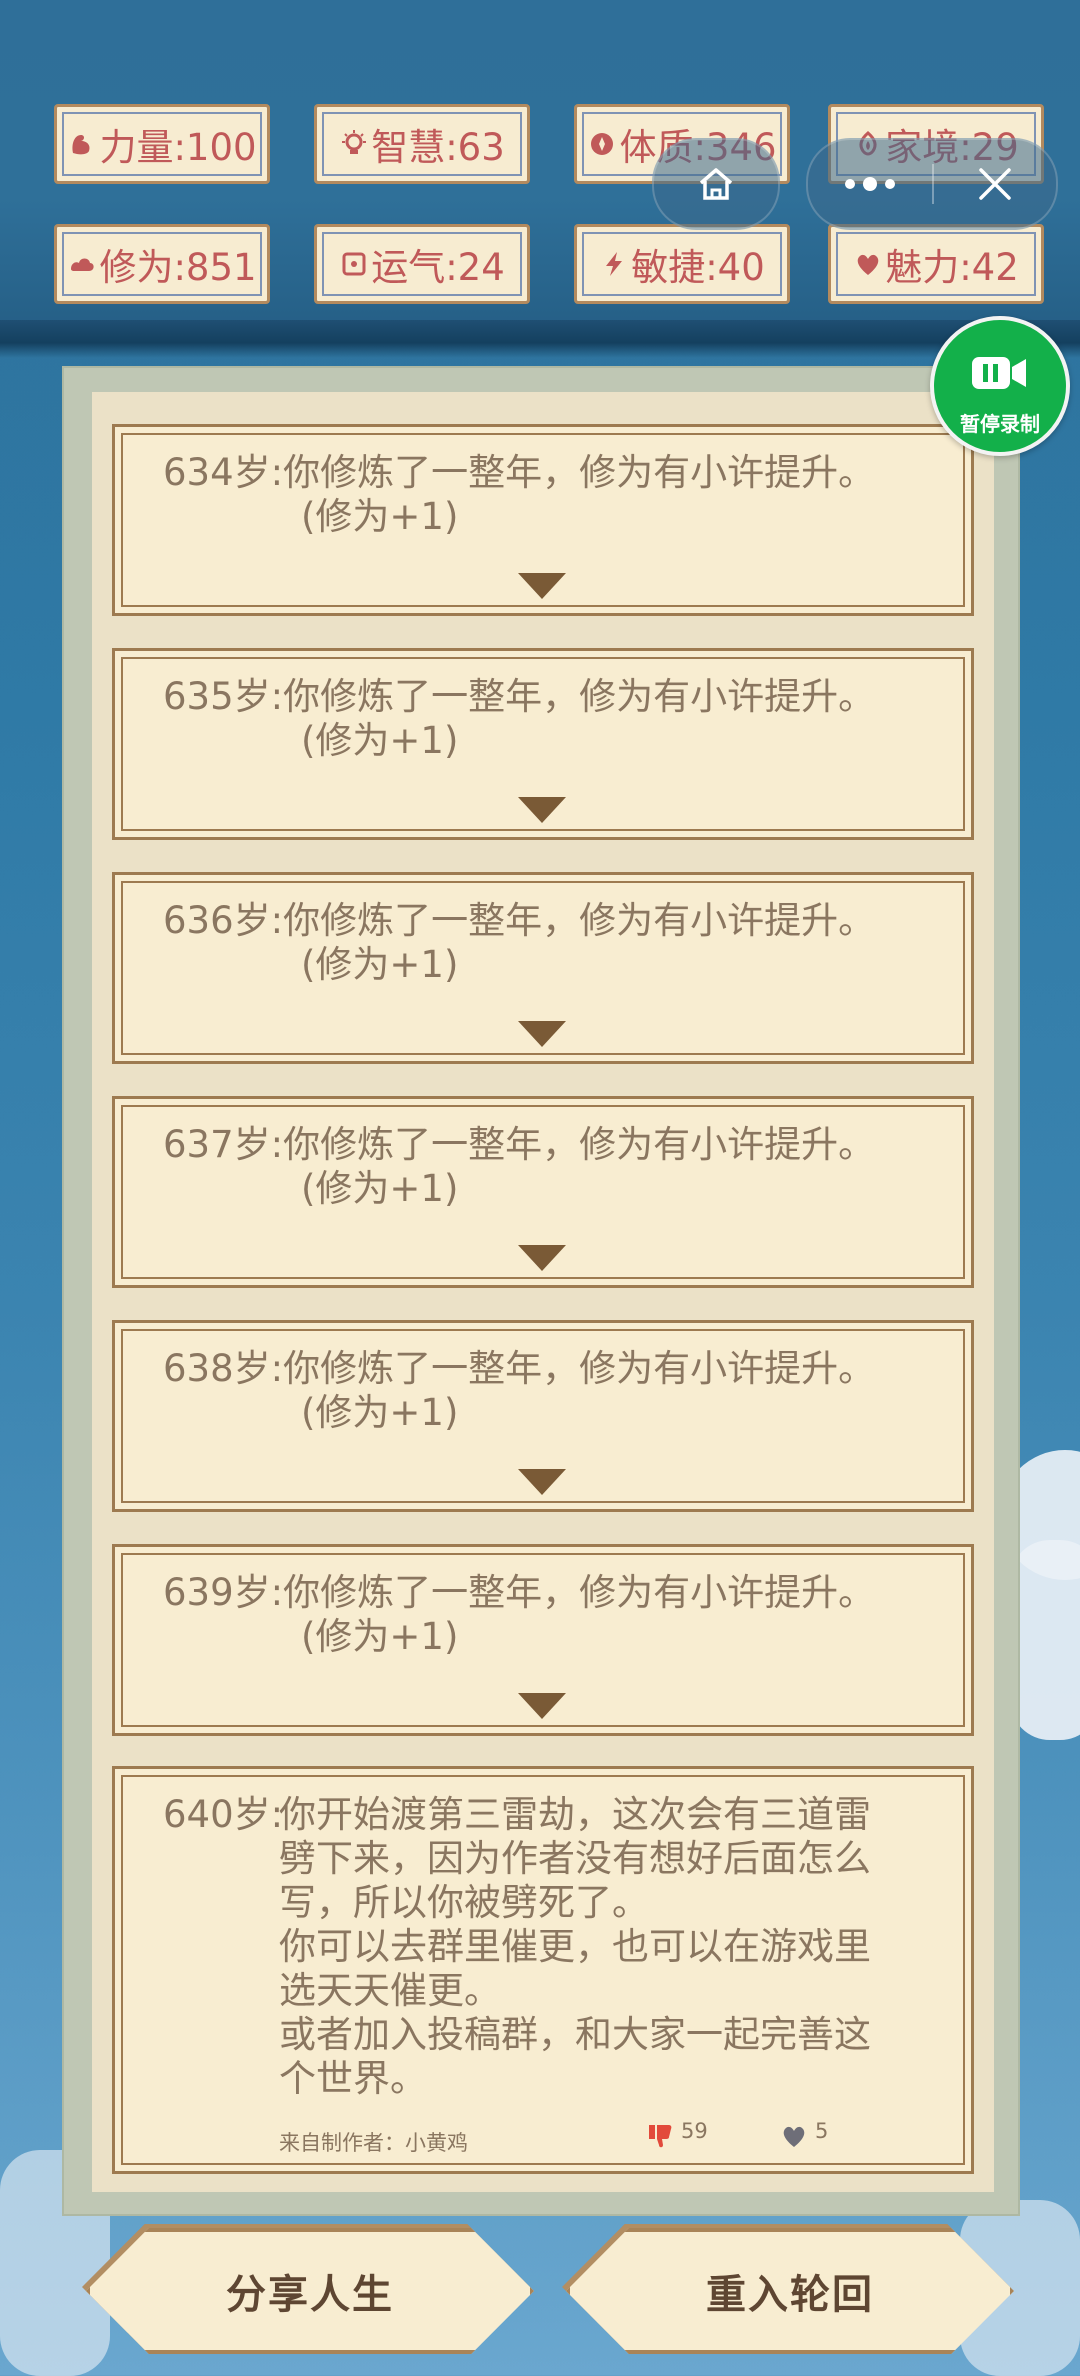  What do you see at coordinates (223, 1814) in the screenshot?
I see `final-event-age: 640岁:` at bounding box center [223, 1814].